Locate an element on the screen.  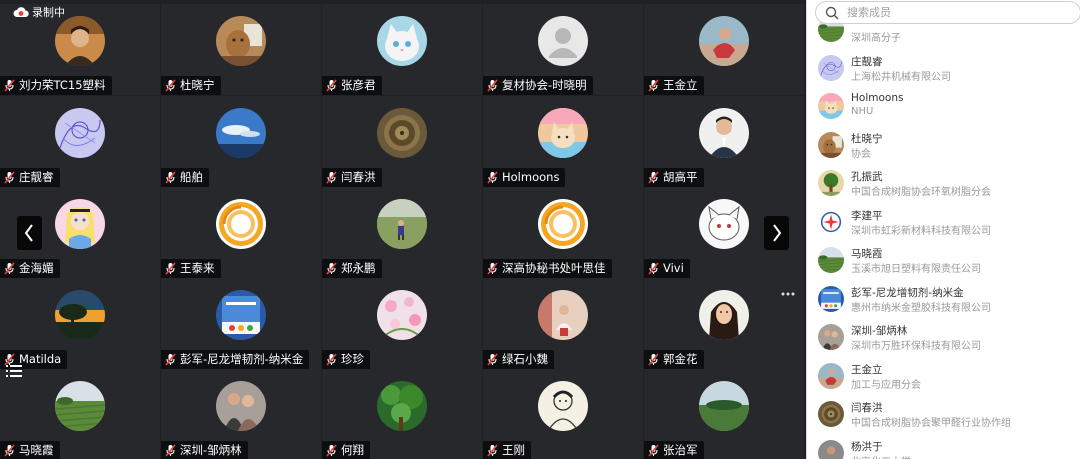
participant-name-tag: 闫春洪 is located at coordinates (352, 177).